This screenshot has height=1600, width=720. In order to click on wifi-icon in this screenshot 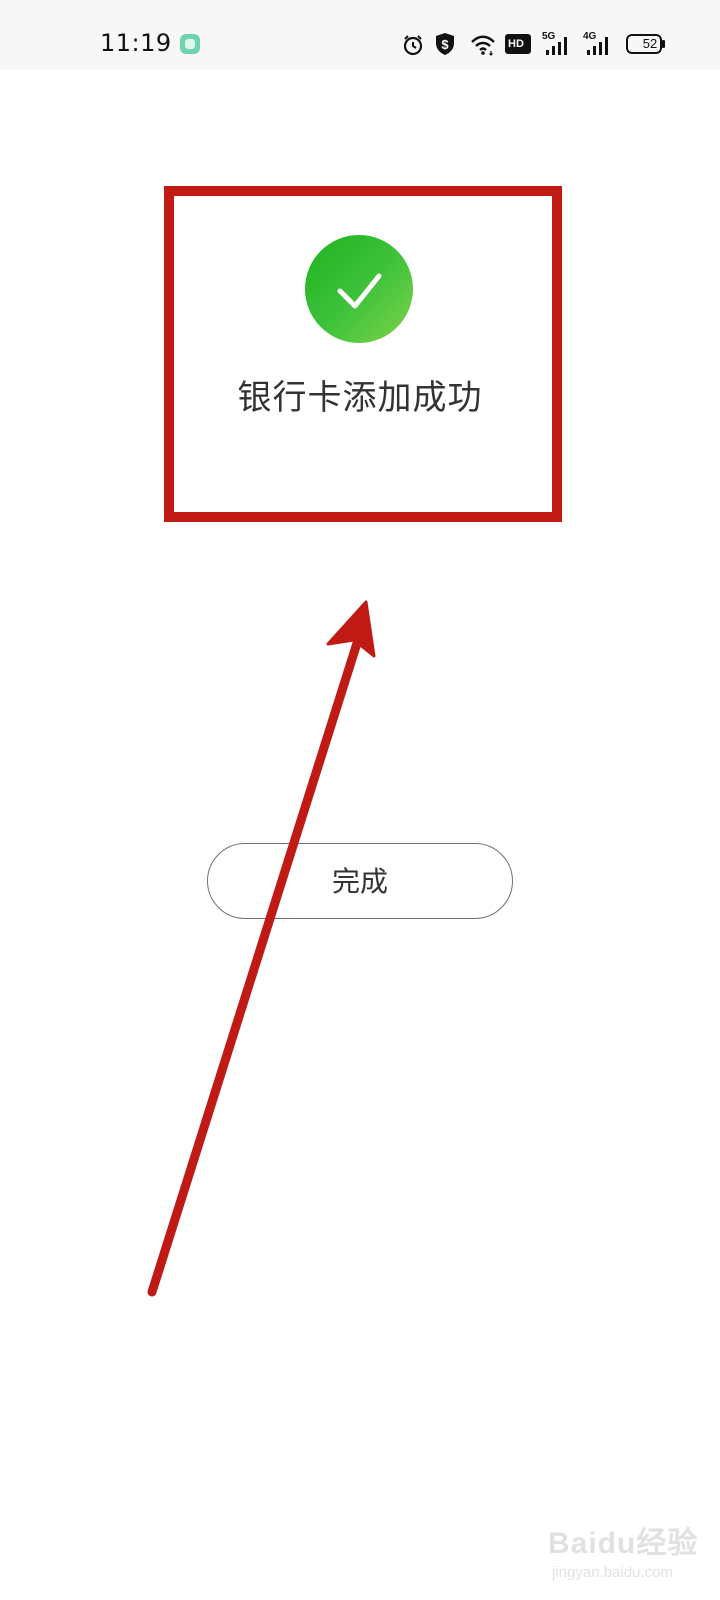, I will do `click(483, 45)`.